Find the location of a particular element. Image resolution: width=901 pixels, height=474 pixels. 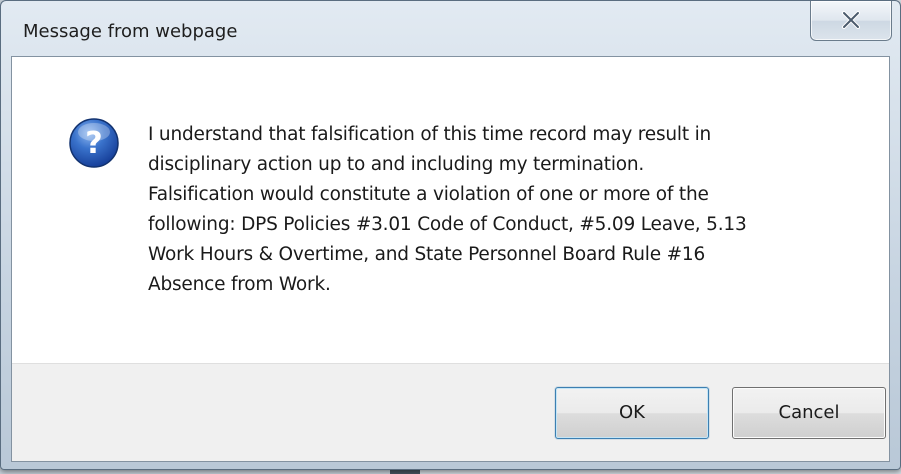

question-icon: ? is located at coordinates (94, 143).